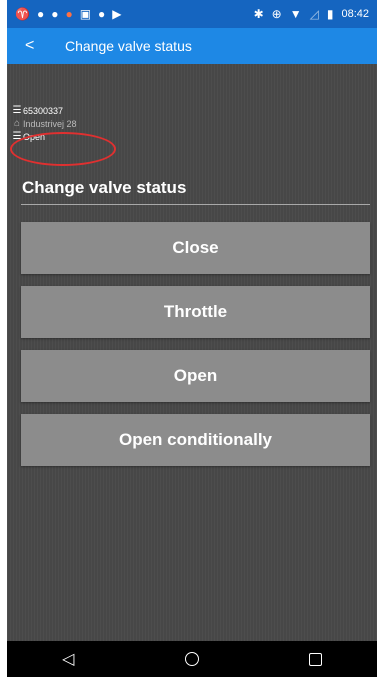  Describe the element at coordinates (192, 14) in the screenshot. I see `status-bar: ♈ ● ● ● ▣ ● ▶ ✱ ⊕ ▼ ◿ ▮ 08:42` at that location.